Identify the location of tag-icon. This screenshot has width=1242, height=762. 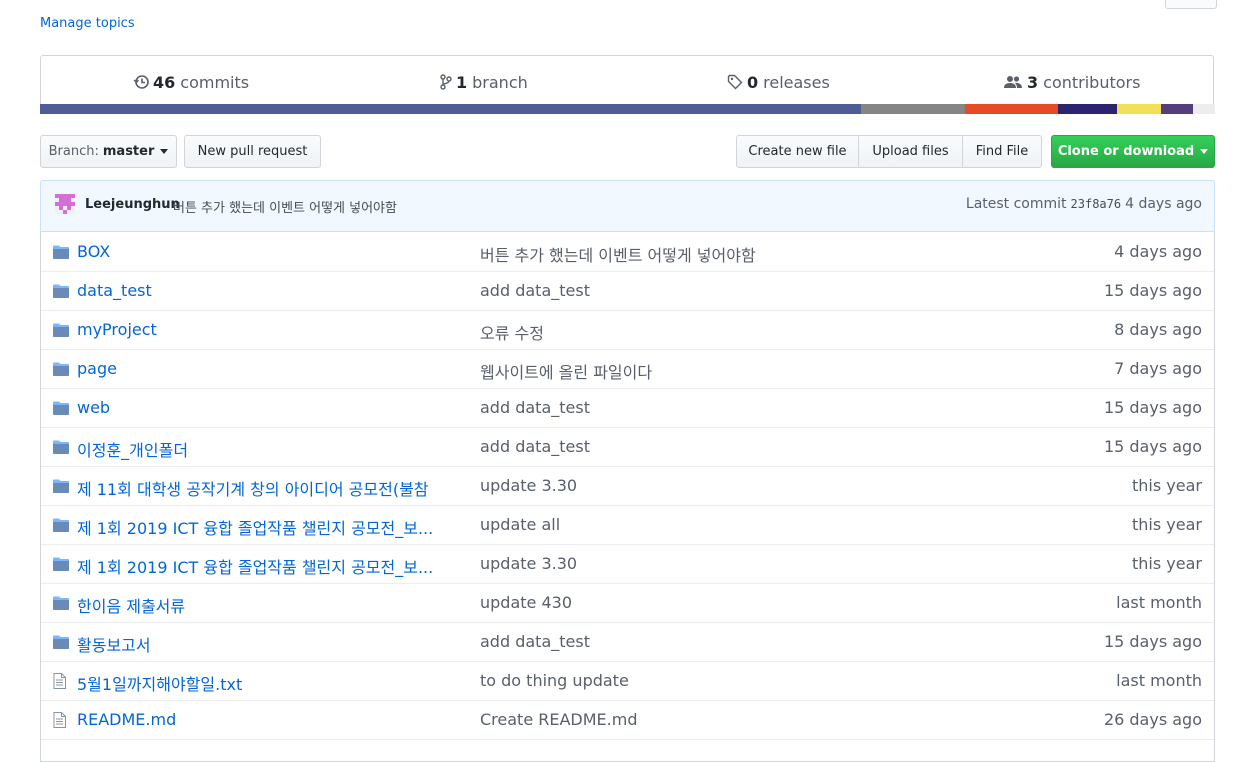
(735, 82).